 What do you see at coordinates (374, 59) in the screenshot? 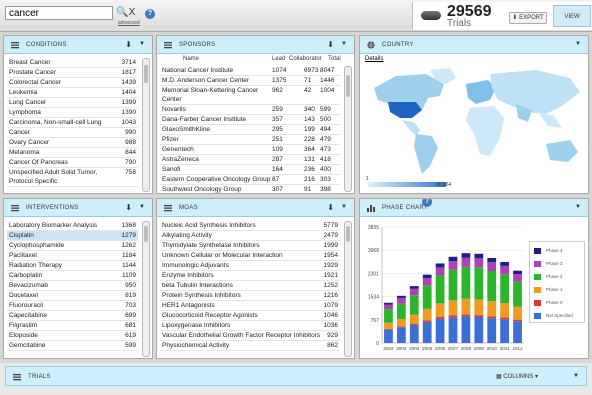
I see `details-link: Details` at bounding box center [374, 59].